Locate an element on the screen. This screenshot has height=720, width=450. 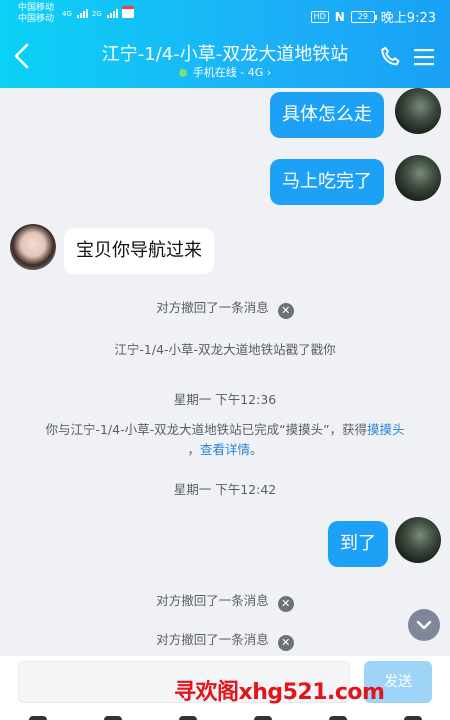
battery-icon: 29 is located at coordinates (363, 16).